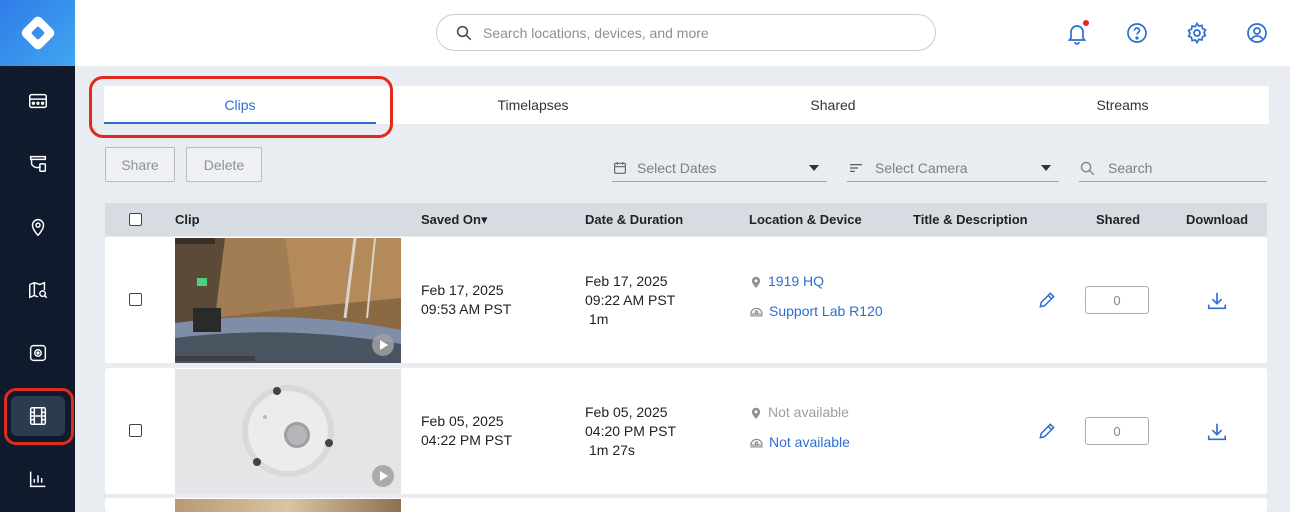 The image size is (1290, 512). What do you see at coordinates (816, 296) in the screenshot?
I see `location-device-cell: 1919 HQ Support Lab R120` at bounding box center [816, 296].